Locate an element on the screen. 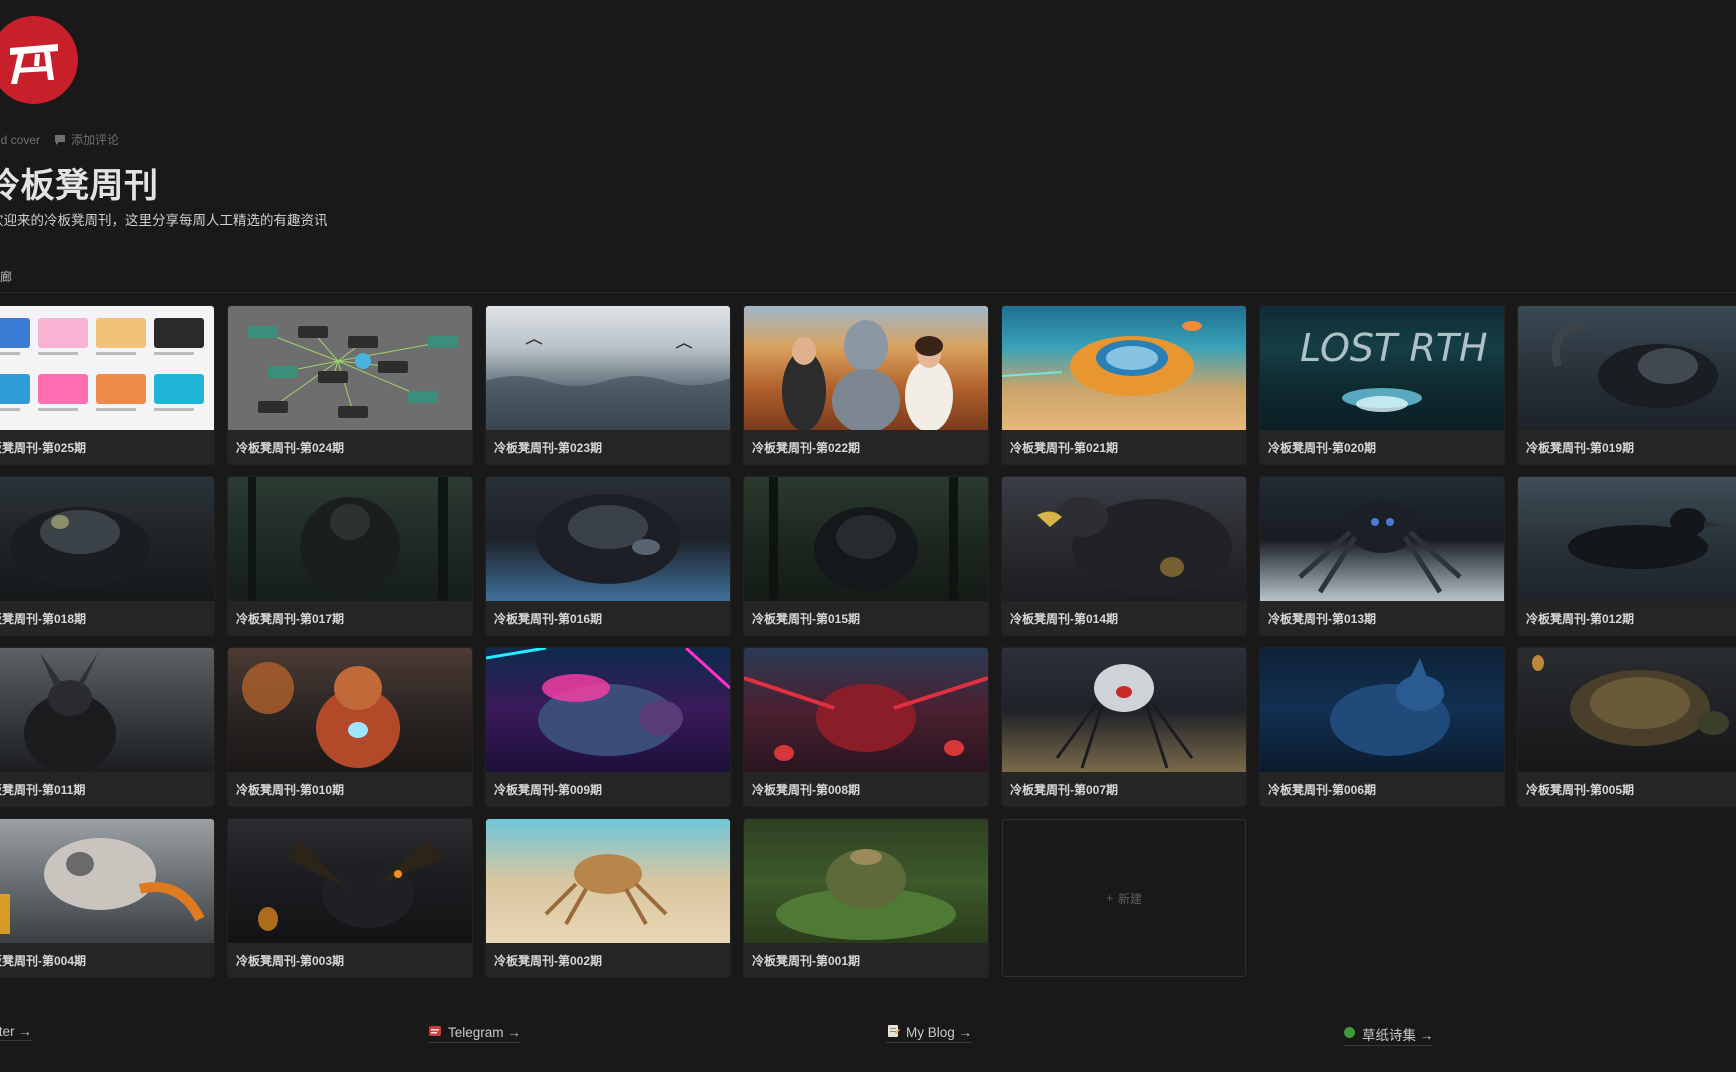 This screenshot has width=1736, height=1072. footer-link-label: 草纸诗集 → is located at coordinates (1398, 1035).